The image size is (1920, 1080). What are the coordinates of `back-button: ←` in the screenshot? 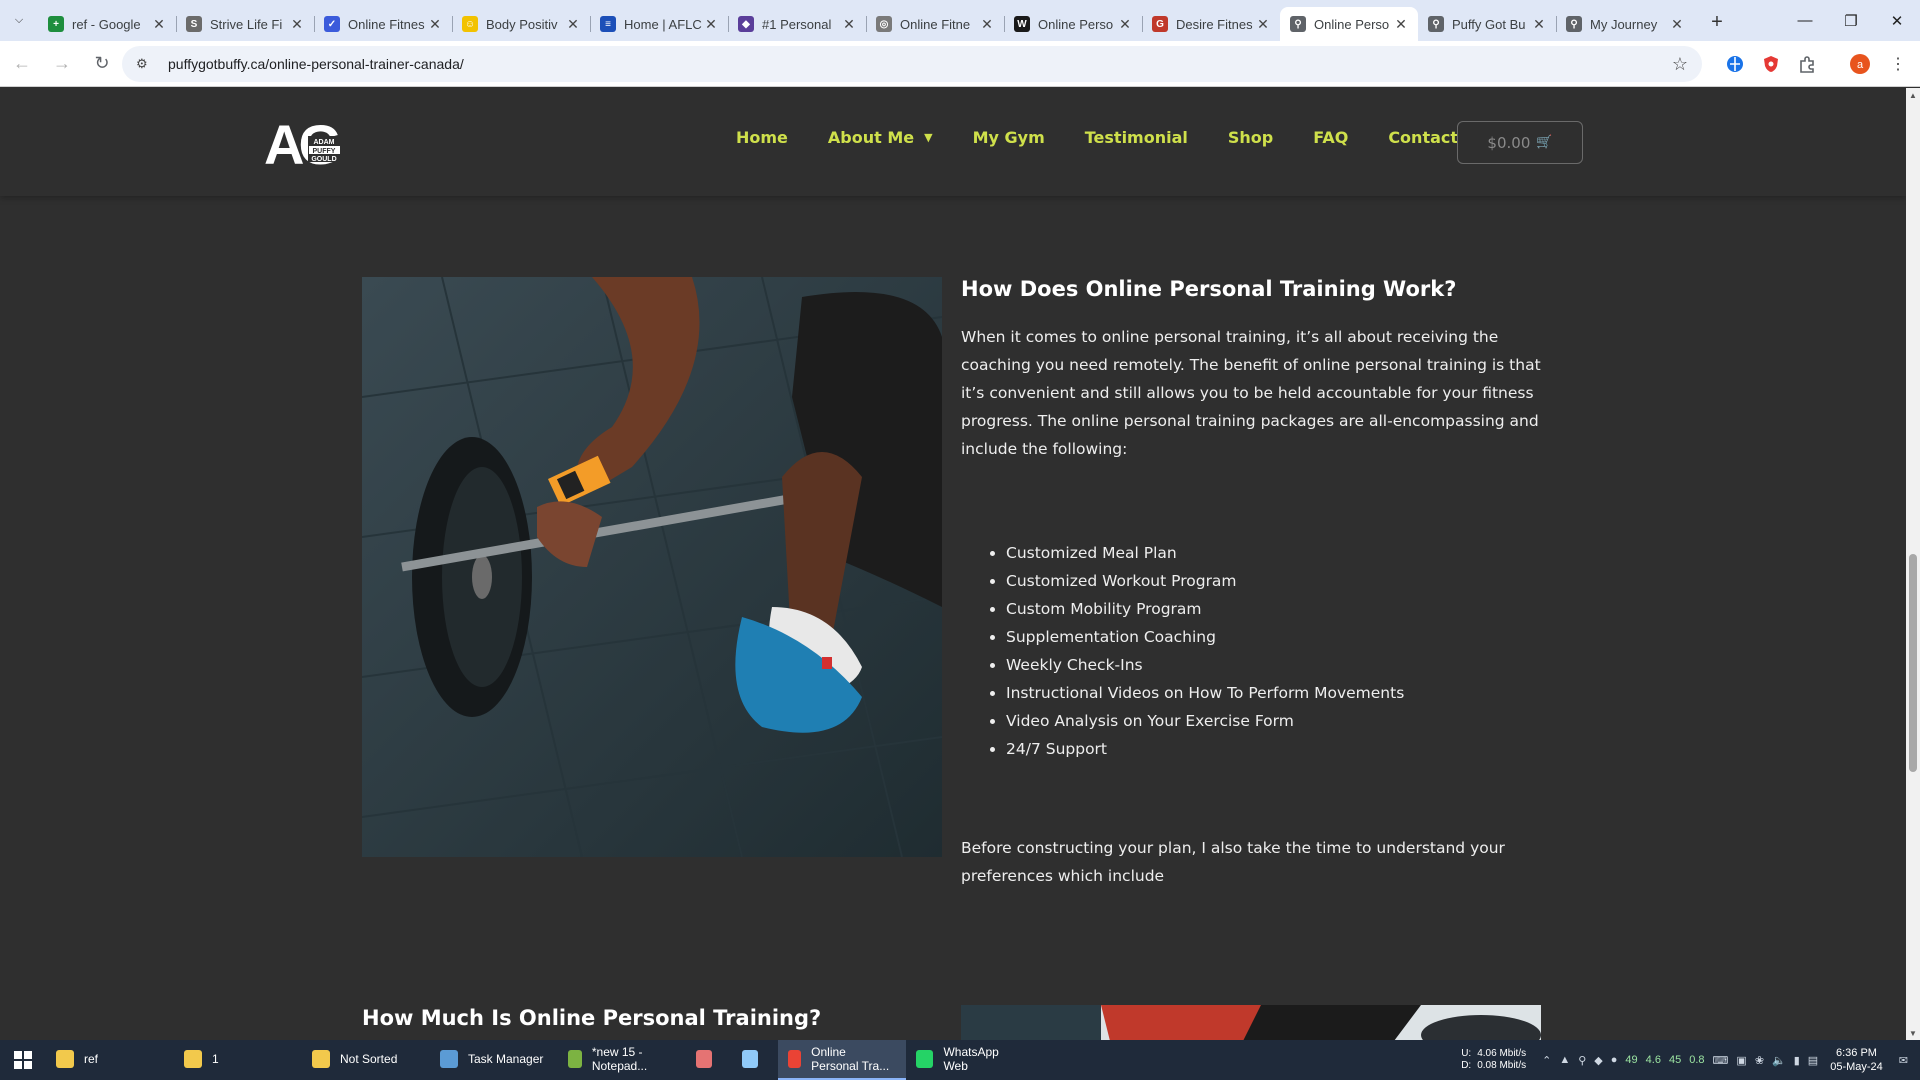 It's located at (22, 64).